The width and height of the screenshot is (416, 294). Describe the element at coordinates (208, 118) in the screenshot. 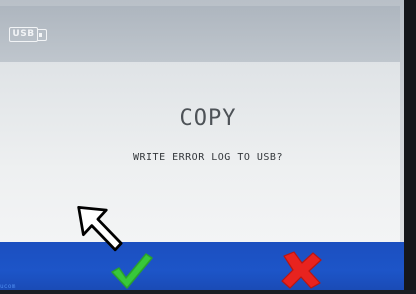

I see `dialog-title: COPY` at that location.